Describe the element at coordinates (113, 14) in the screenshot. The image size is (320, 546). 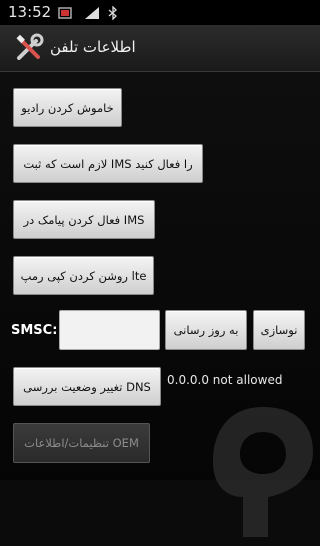
I see `bluetooth-icon` at that location.